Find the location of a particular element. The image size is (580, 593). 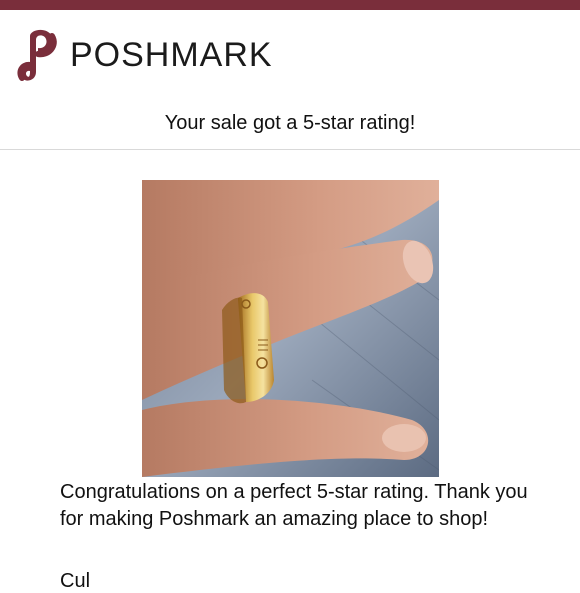

email-header: POSHMARK is located at coordinates (290, 54).